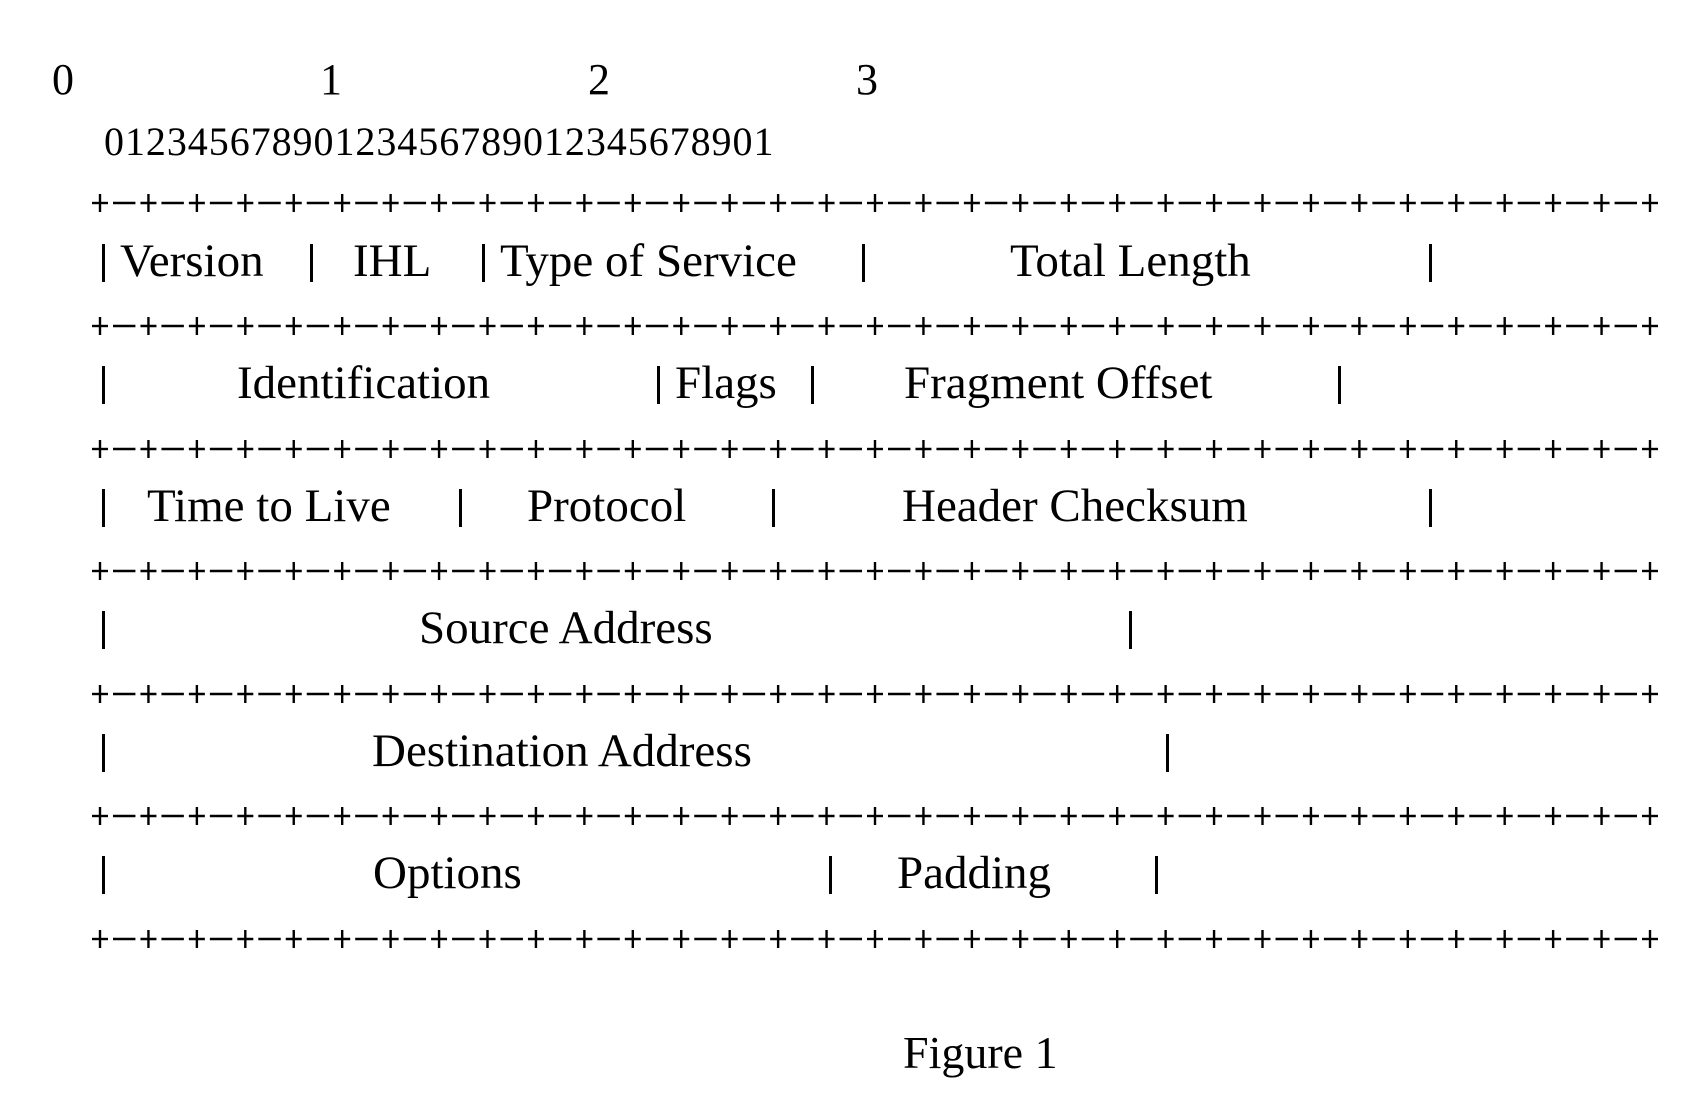 This screenshot has width=1696, height=1115. I want to click on field-destination-address: Destination Address, so click(562, 751).